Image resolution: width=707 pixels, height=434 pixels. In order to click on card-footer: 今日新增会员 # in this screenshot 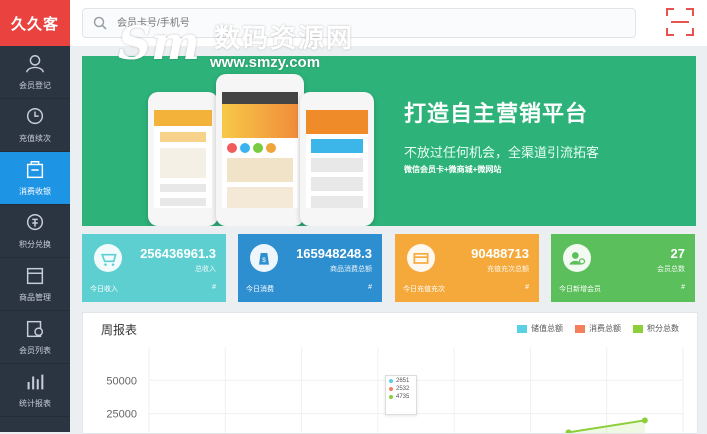, I will do `click(622, 289)`.